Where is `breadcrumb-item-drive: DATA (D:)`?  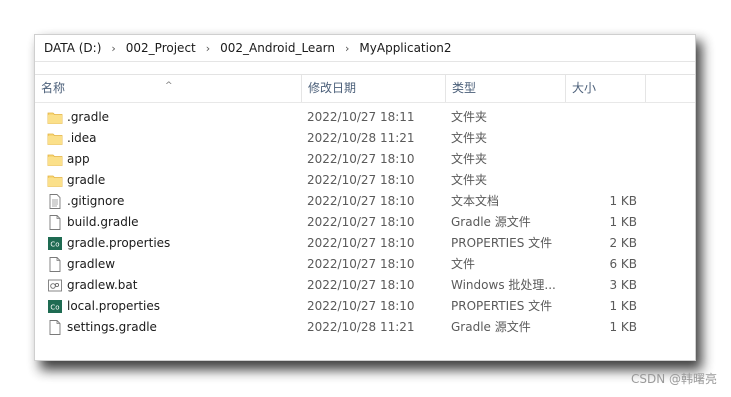 breadcrumb-item-drive: DATA (D:) is located at coordinates (72, 48).